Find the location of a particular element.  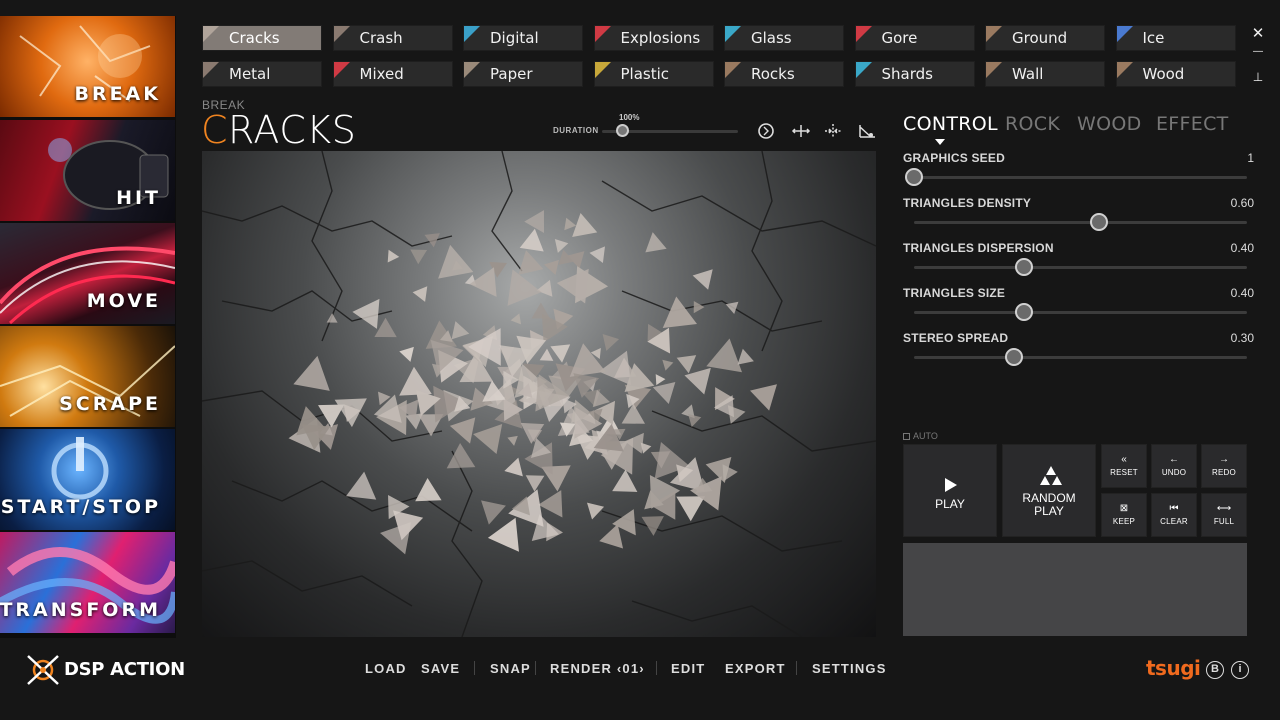

preset-tab-ground: Ground is located at coordinates (1045, 38).